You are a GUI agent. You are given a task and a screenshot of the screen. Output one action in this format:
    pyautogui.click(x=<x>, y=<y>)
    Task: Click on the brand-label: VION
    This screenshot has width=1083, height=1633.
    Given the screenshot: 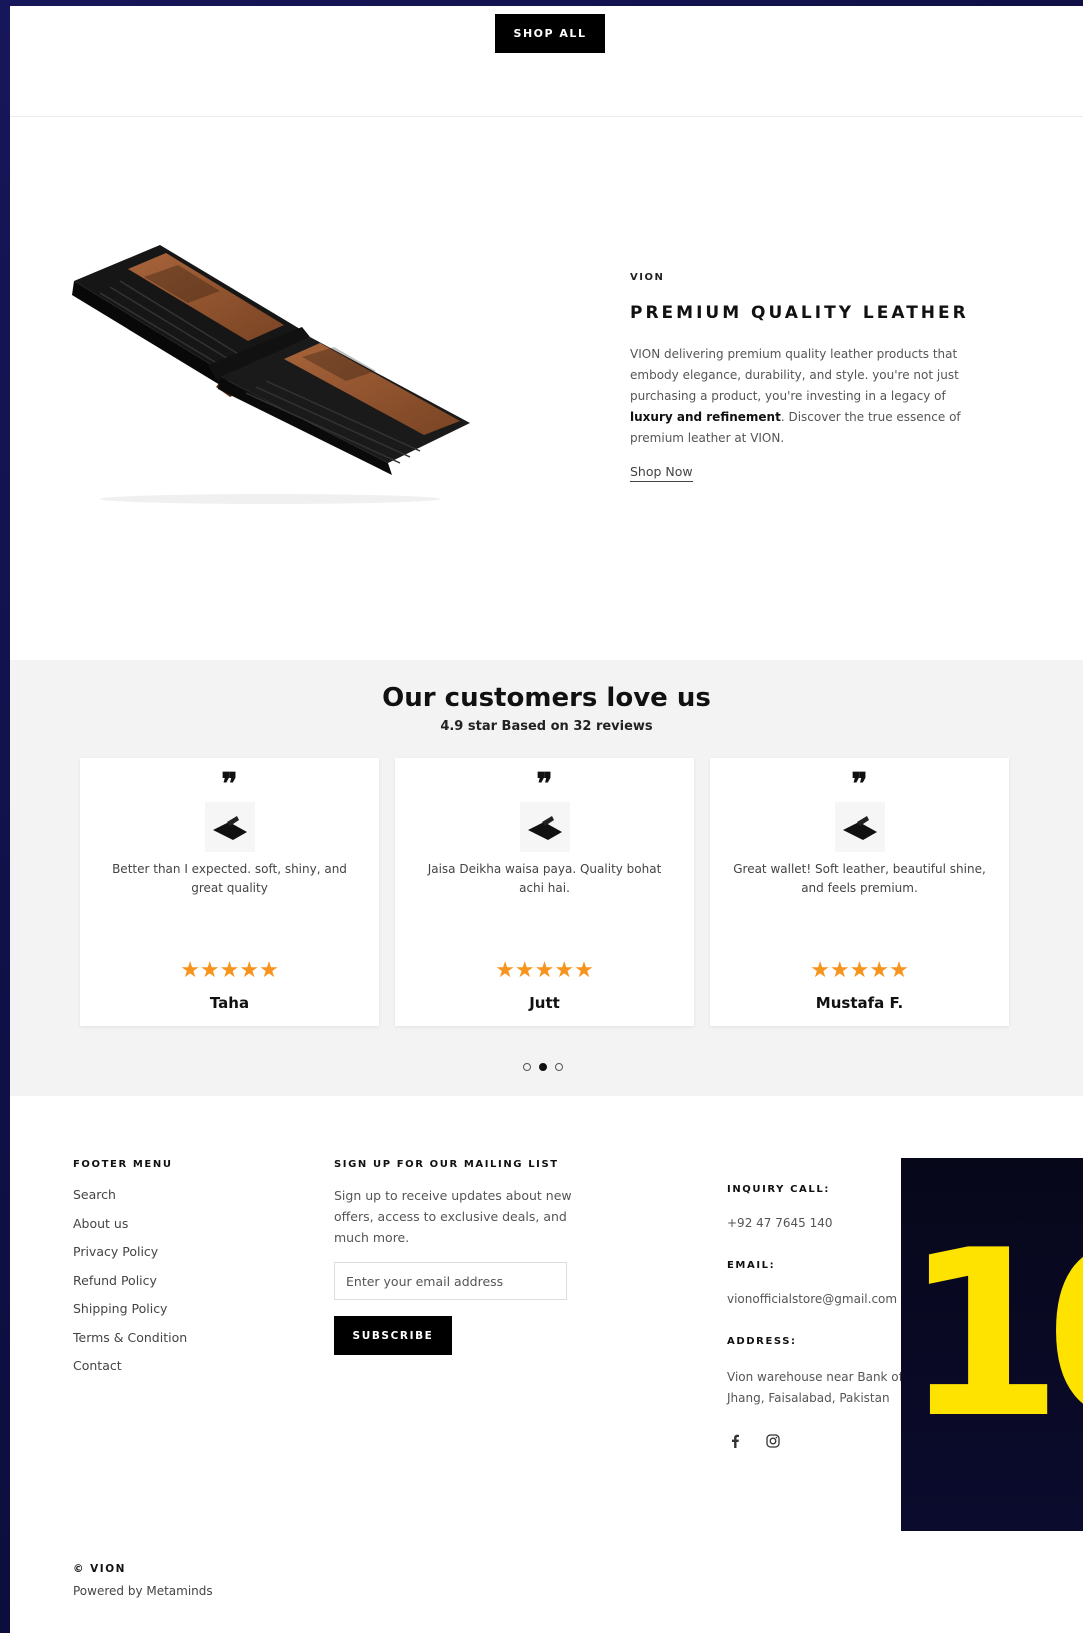 What is the action you would take?
    pyautogui.click(x=647, y=277)
    